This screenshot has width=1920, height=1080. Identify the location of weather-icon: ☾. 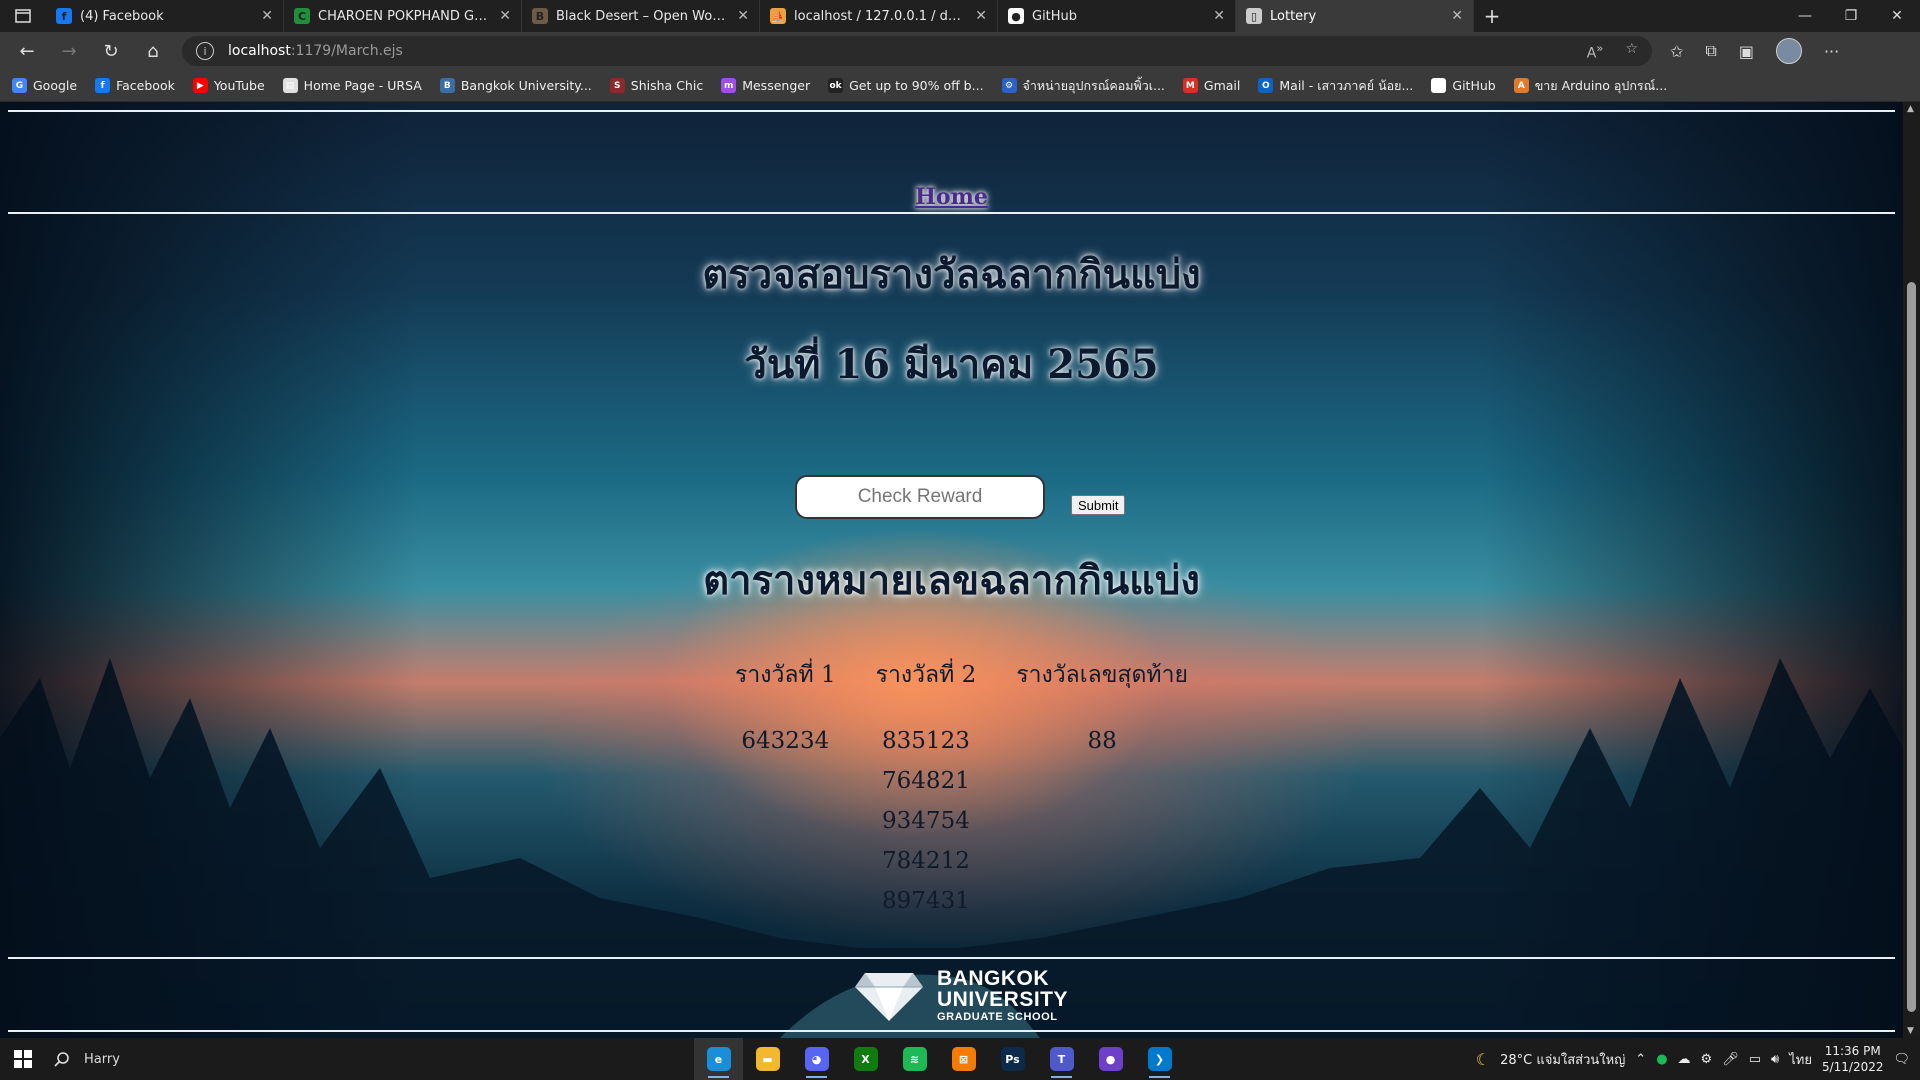
(1483, 1059).